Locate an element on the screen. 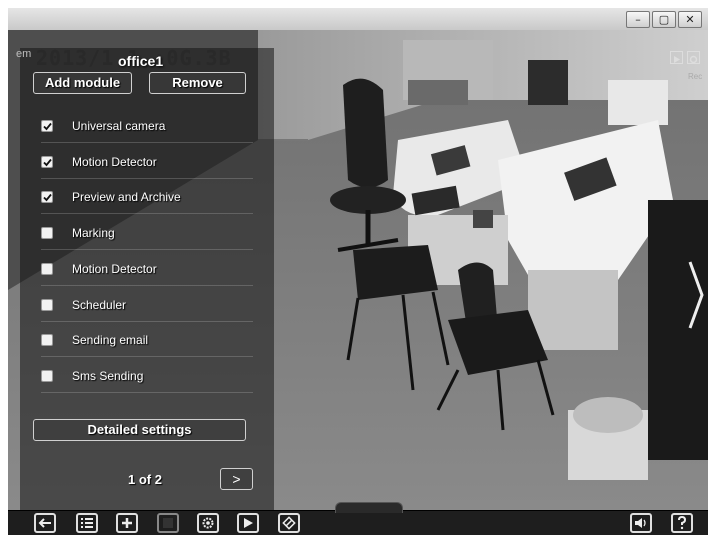 The height and width of the screenshot is (537, 715). module-row: Universal camera is located at coordinates (147, 127).